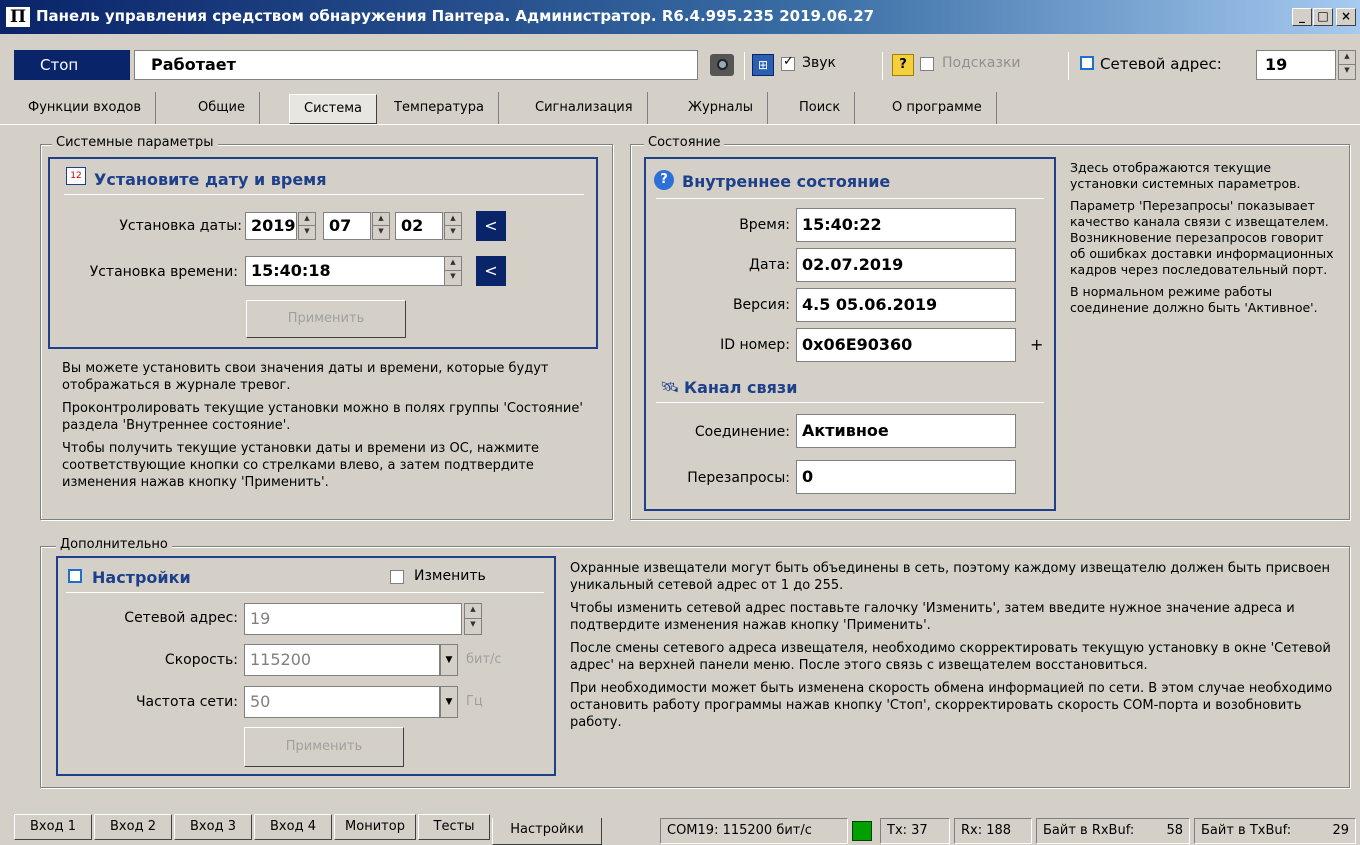  I want to click on tab-input-3: Вход 3, so click(213, 827).